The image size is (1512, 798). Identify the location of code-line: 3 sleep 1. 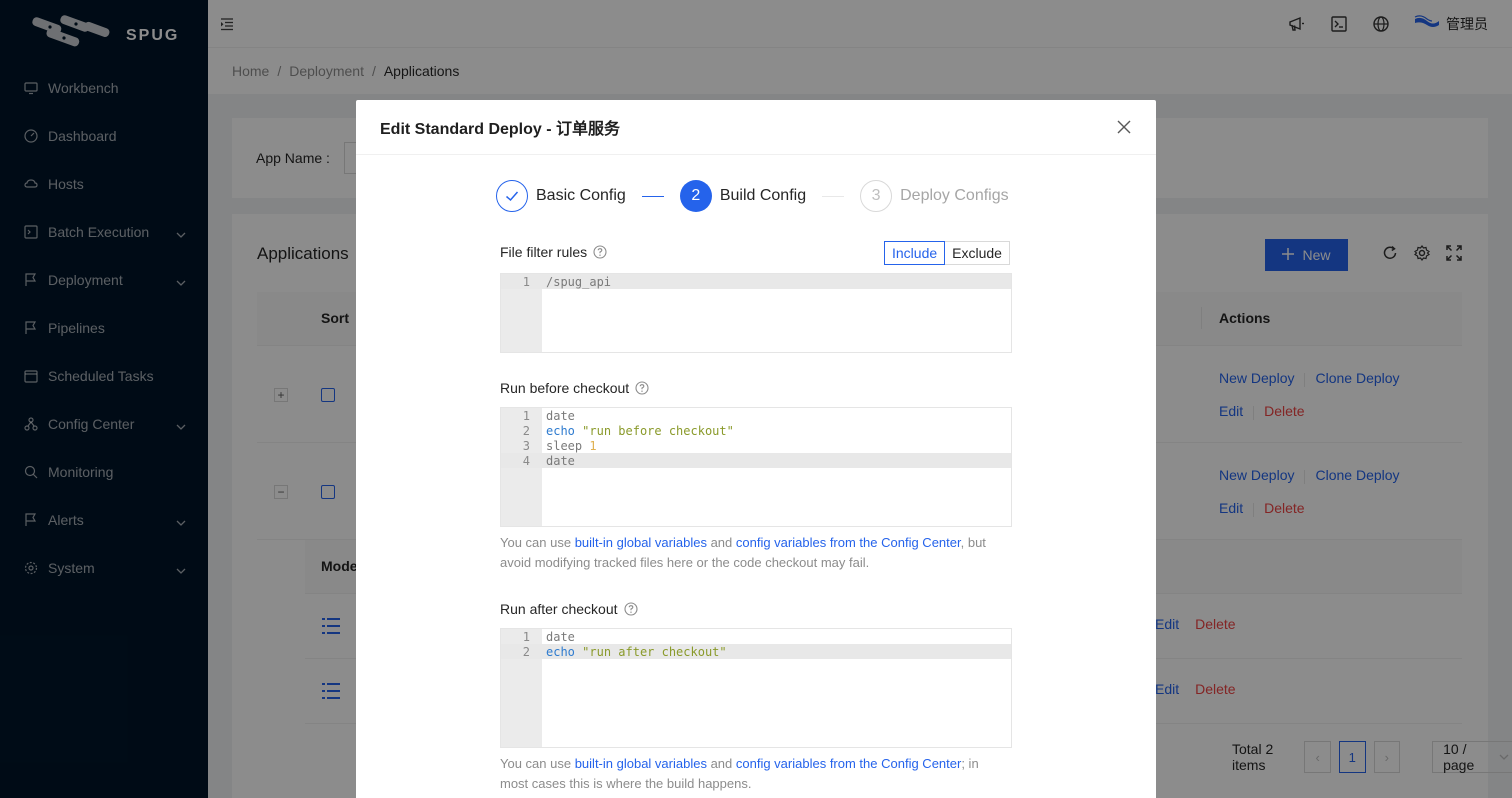
(756, 445).